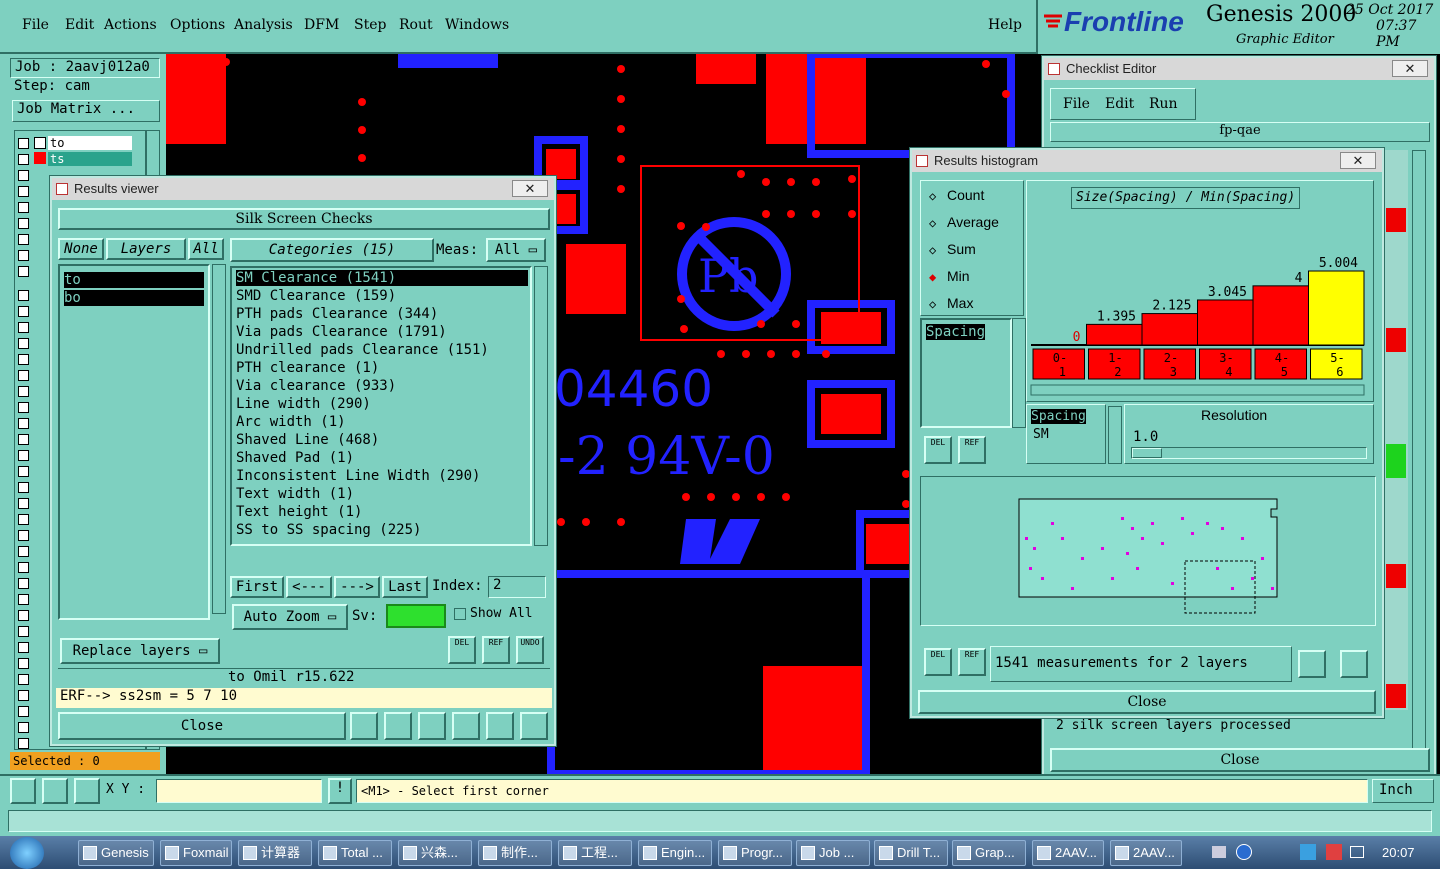 This screenshot has width=1440, height=869. I want to click on category-item: Inconsistent Line Width (290), so click(358, 476).